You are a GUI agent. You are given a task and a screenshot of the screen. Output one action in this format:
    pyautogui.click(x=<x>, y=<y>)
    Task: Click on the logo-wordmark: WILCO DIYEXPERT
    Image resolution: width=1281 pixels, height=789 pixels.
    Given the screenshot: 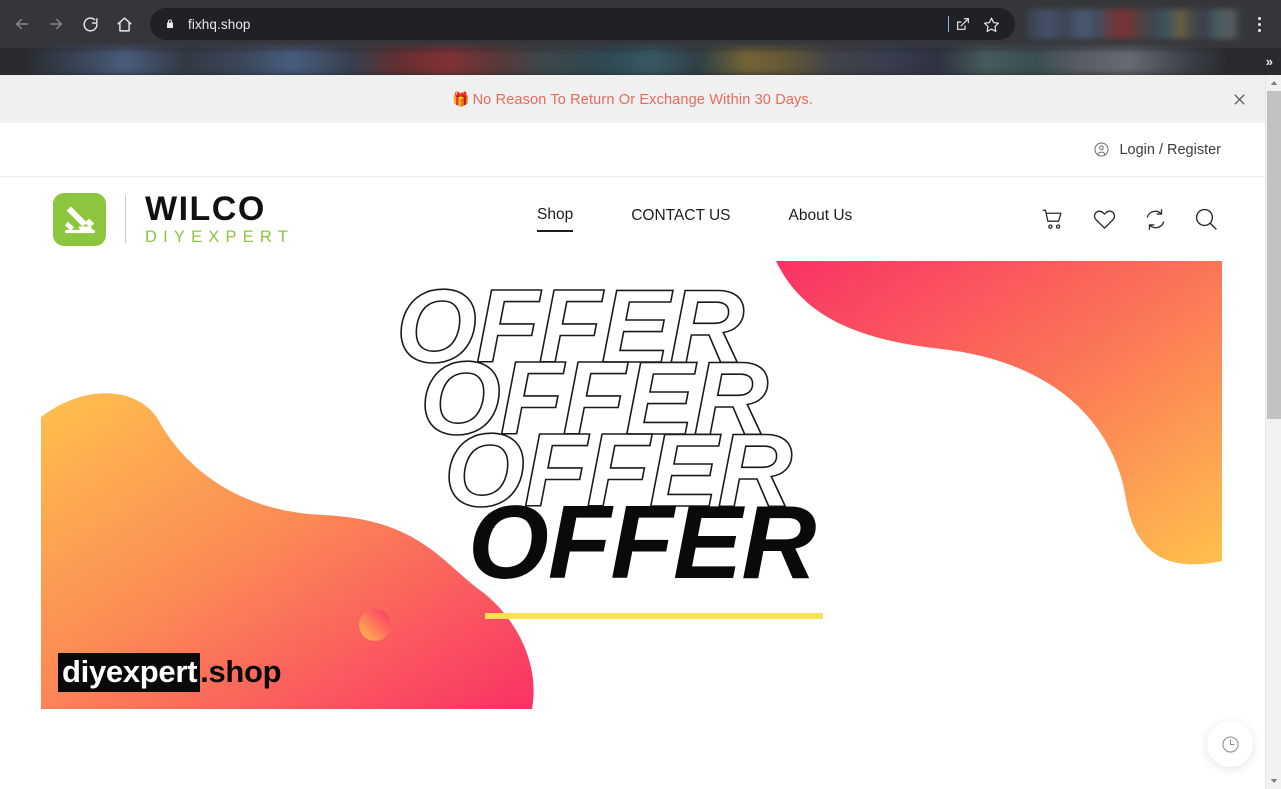 What is the action you would take?
    pyautogui.click(x=220, y=218)
    